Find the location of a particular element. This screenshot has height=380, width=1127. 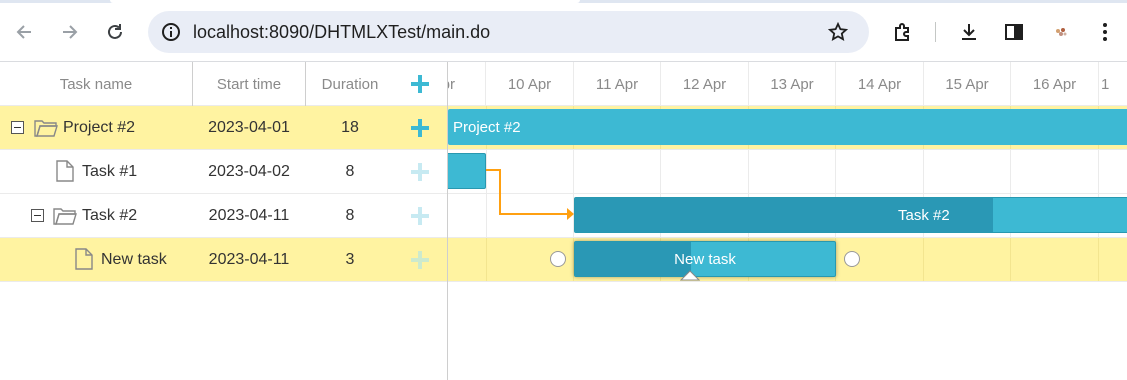

address-bar: localhost:8090/DHTMLXTest/main.do is located at coordinates (508, 32).